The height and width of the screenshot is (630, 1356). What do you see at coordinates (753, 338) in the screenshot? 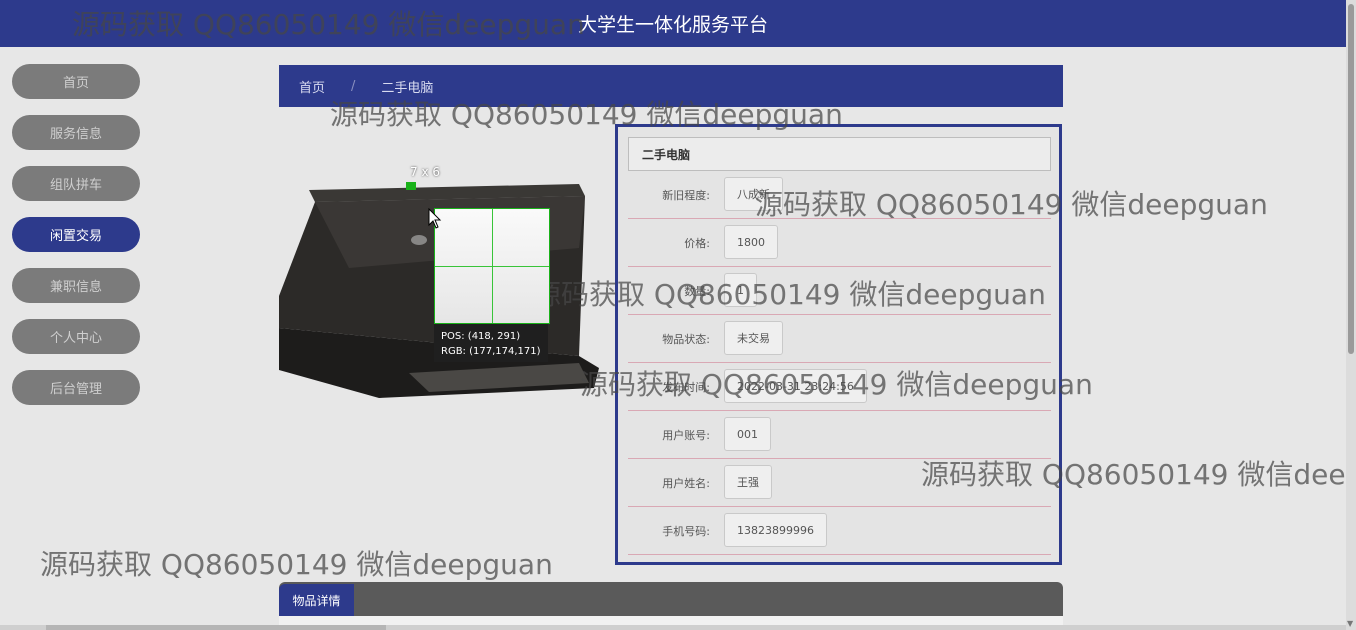
I see `field-value-status: 未交易` at bounding box center [753, 338].